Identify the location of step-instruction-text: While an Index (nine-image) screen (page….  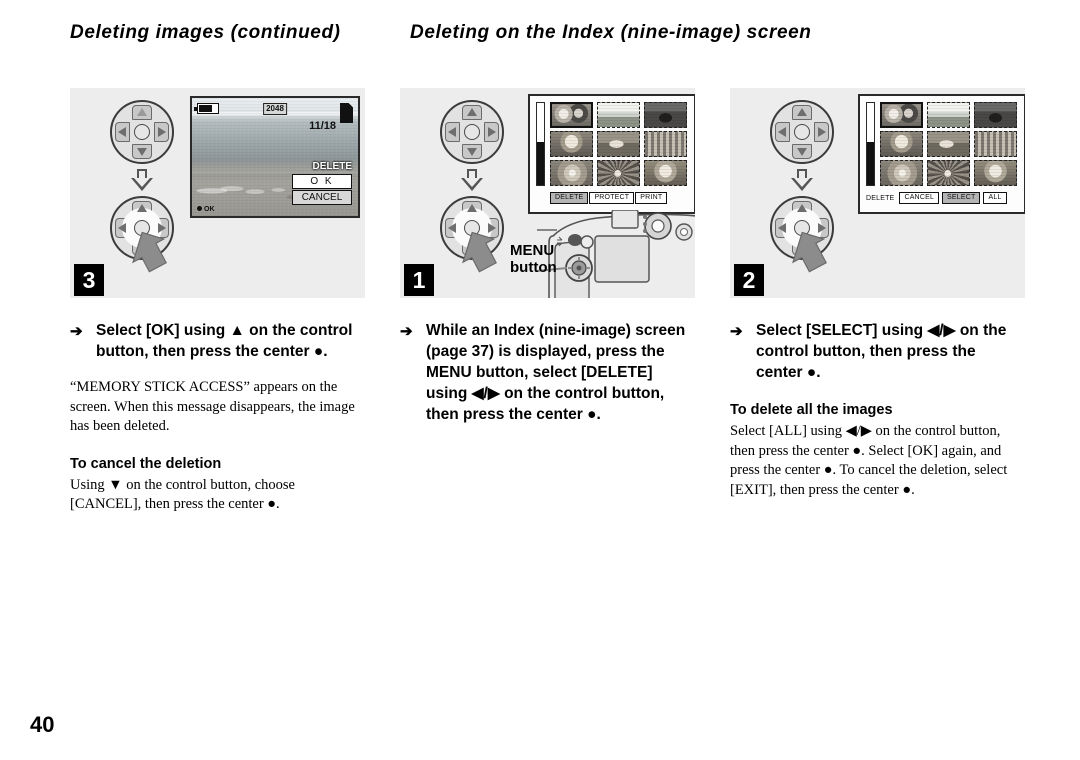
(556, 372).